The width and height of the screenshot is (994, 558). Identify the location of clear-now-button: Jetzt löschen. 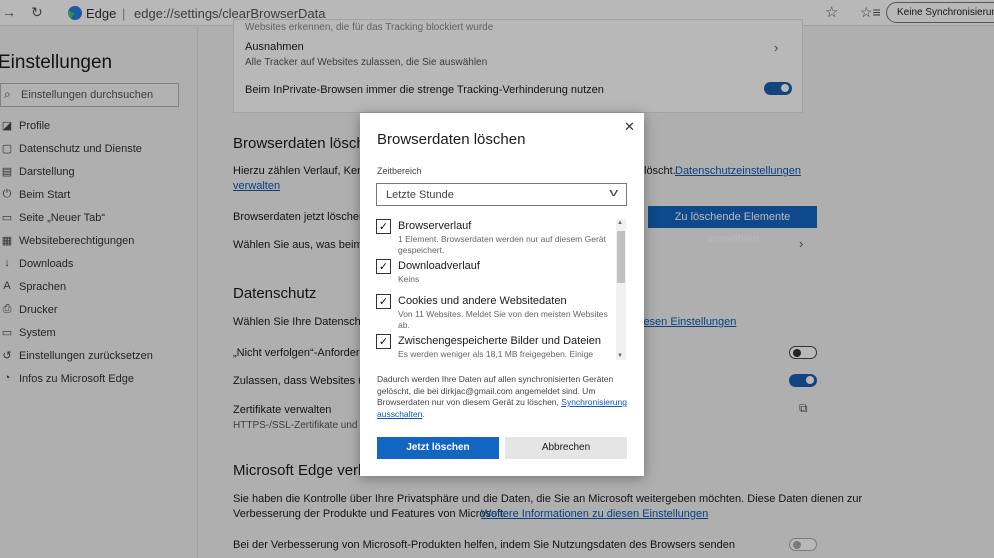
(438, 448).